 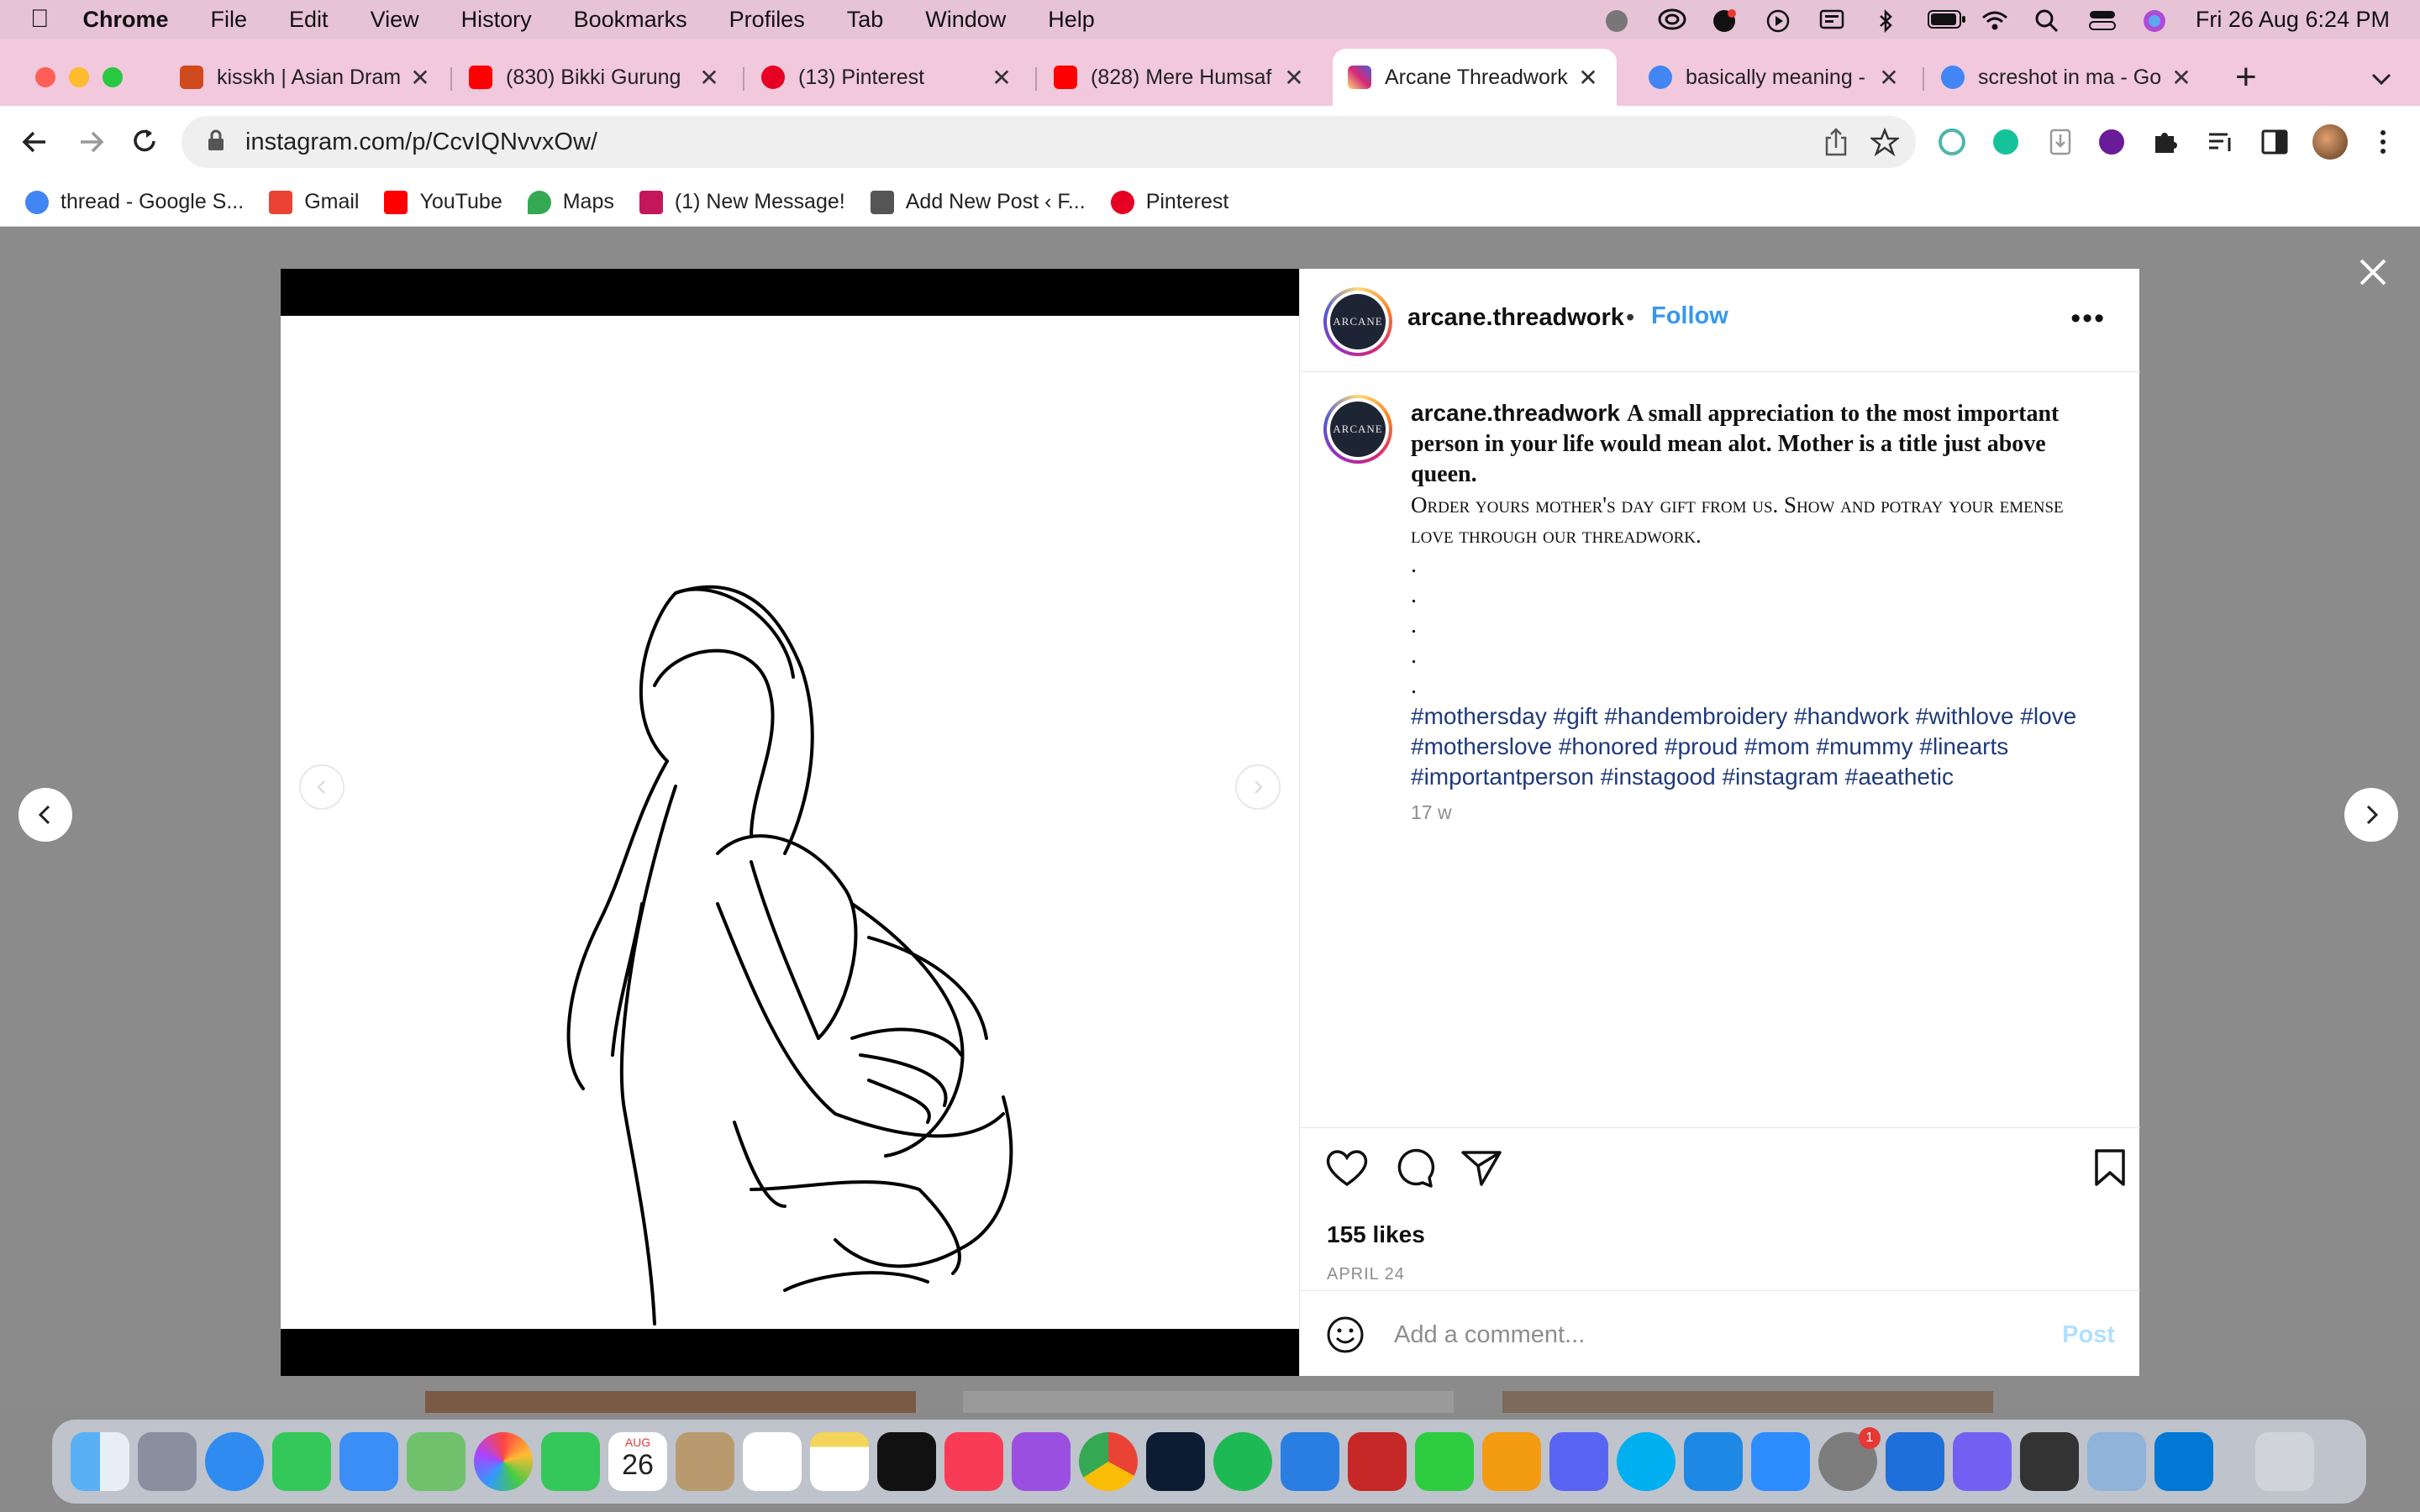 I want to click on extension-teal-icon, so click(x=1952, y=144).